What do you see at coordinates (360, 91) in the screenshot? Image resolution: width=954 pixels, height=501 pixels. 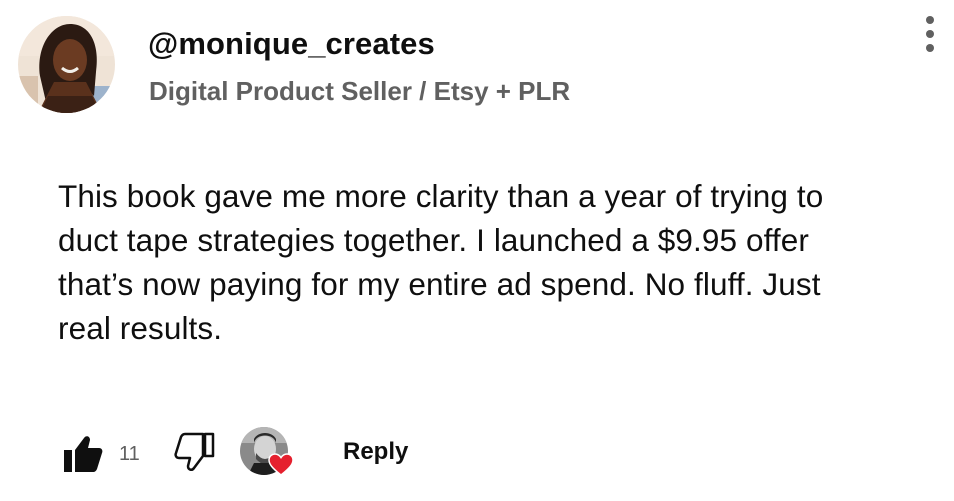 I see `user-subtitle: Digital Product Seller / Etsy + PLR` at bounding box center [360, 91].